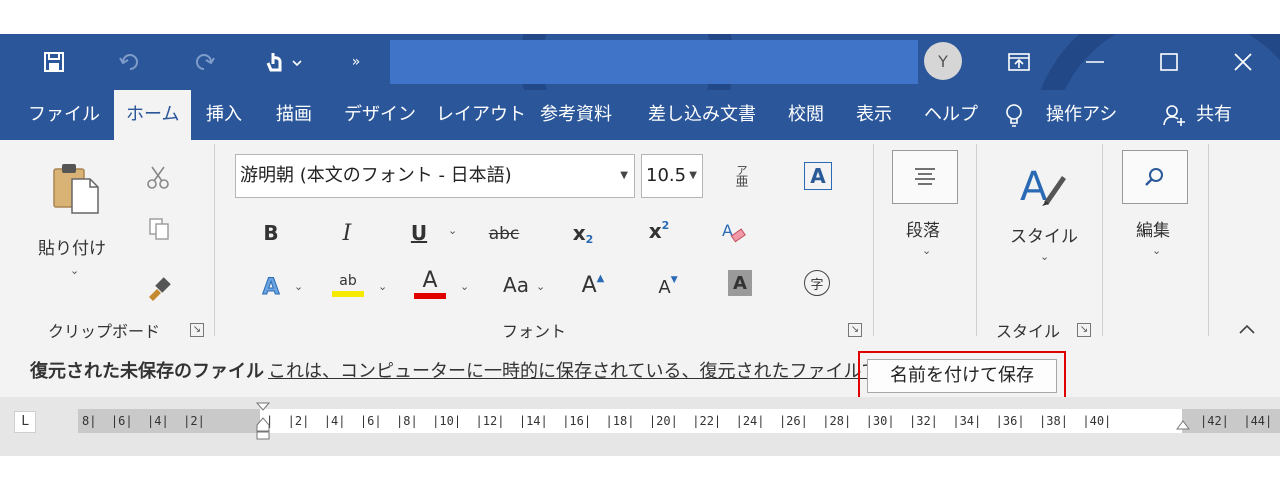  What do you see at coordinates (76, 188) in the screenshot?
I see `paste-clipboard-icon` at bounding box center [76, 188].